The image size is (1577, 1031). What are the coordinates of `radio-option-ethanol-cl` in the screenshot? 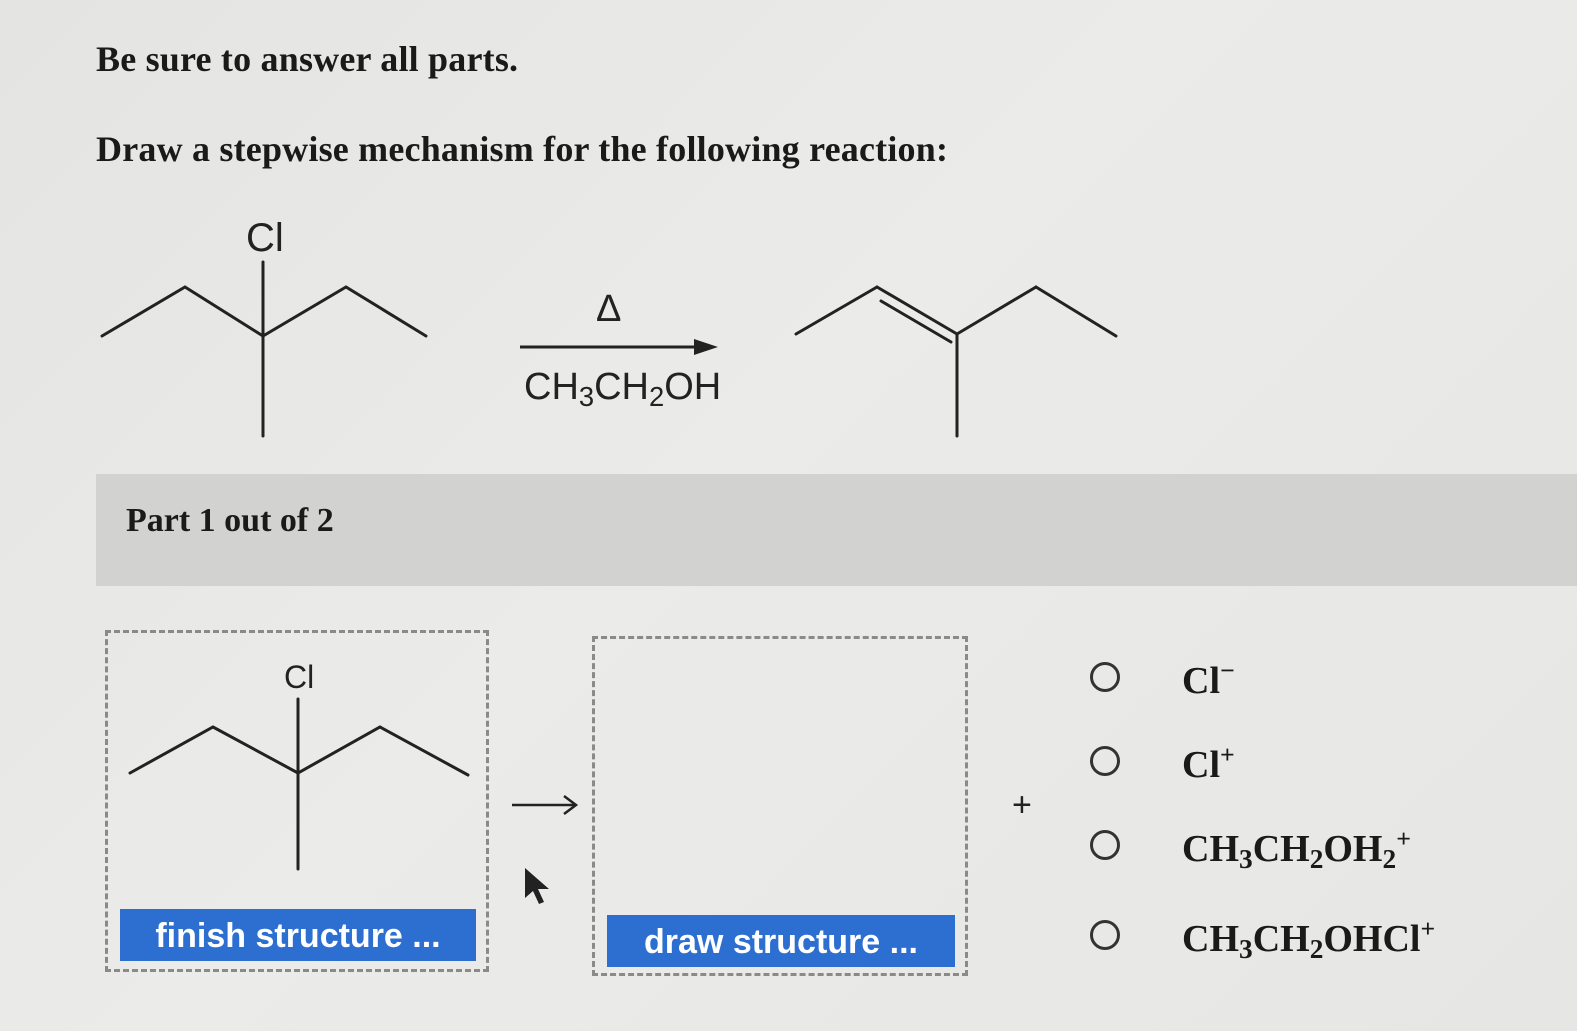 It's located at (1105, 935).